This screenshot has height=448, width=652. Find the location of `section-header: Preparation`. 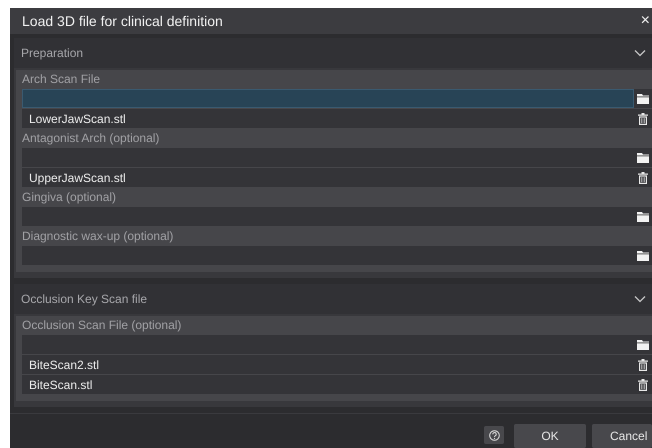

section-header: Preparation is located at coordinates (333, 53).